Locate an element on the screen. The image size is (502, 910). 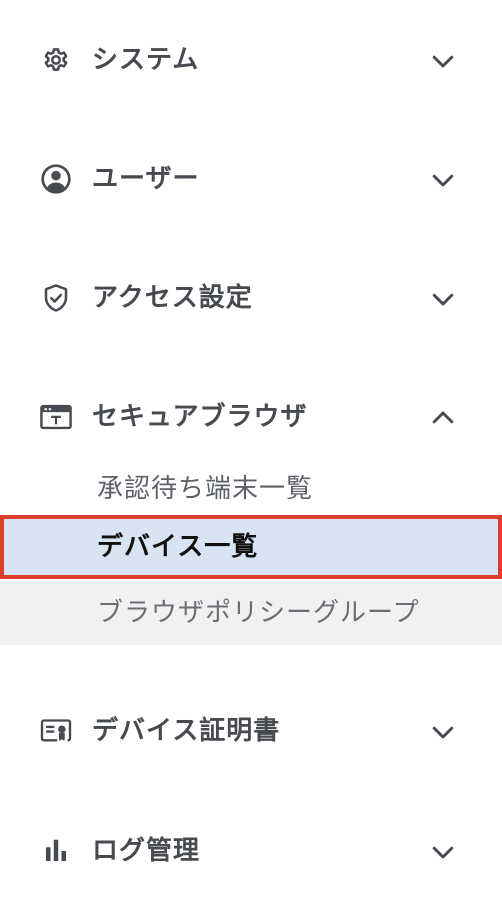
sidebar-item-label: デバイス一覧 is located at coordinates (178, 547).